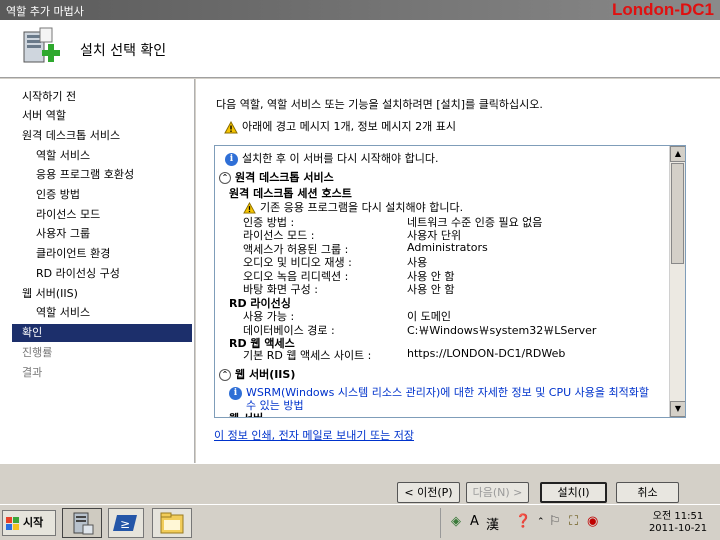  Describe the element at coordinates (456, 521) in the screenshot. I see `language-bar-icon: ◈` at that location.